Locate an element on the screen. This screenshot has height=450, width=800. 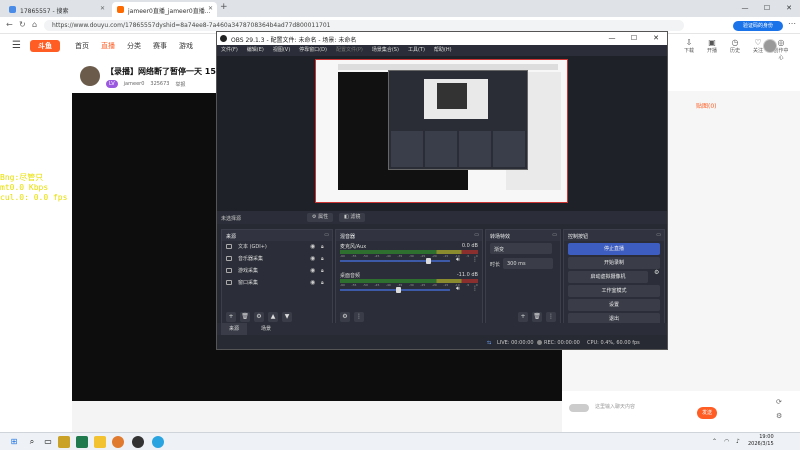
menu-profile: 配置文件(P) is located at coordinates (349, 50).